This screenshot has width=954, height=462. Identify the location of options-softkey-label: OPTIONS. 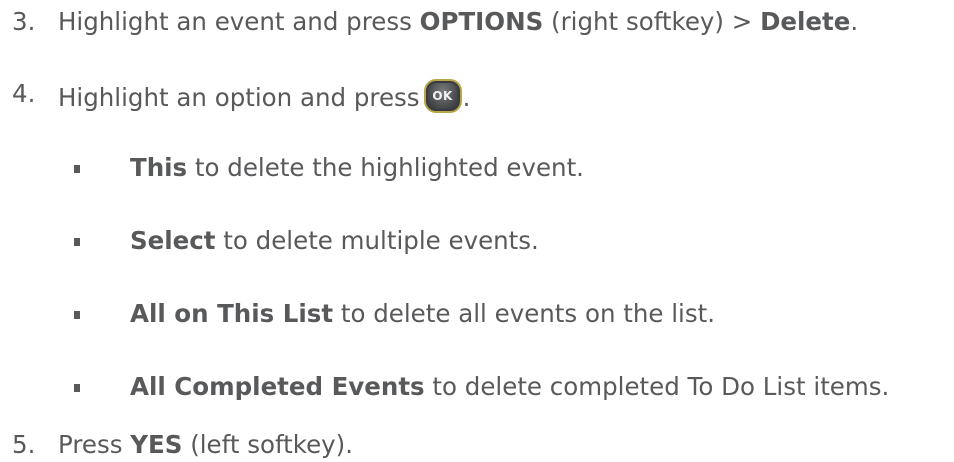
(481, 21).